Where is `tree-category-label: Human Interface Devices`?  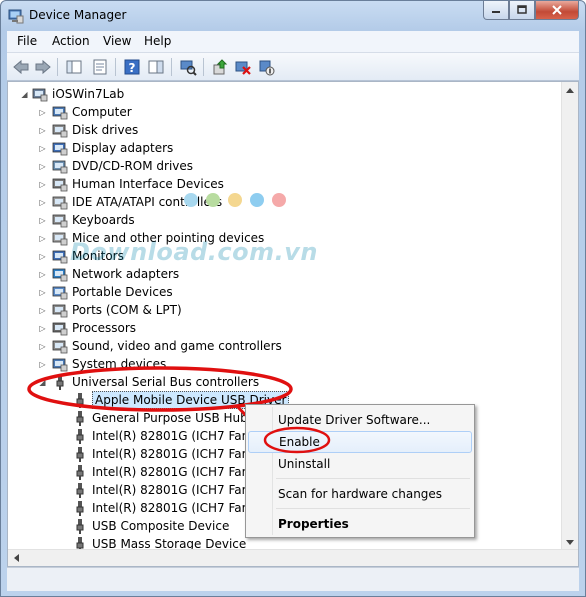
tree-category-label: Human Interface Devices is located at coordinates (148, 184).